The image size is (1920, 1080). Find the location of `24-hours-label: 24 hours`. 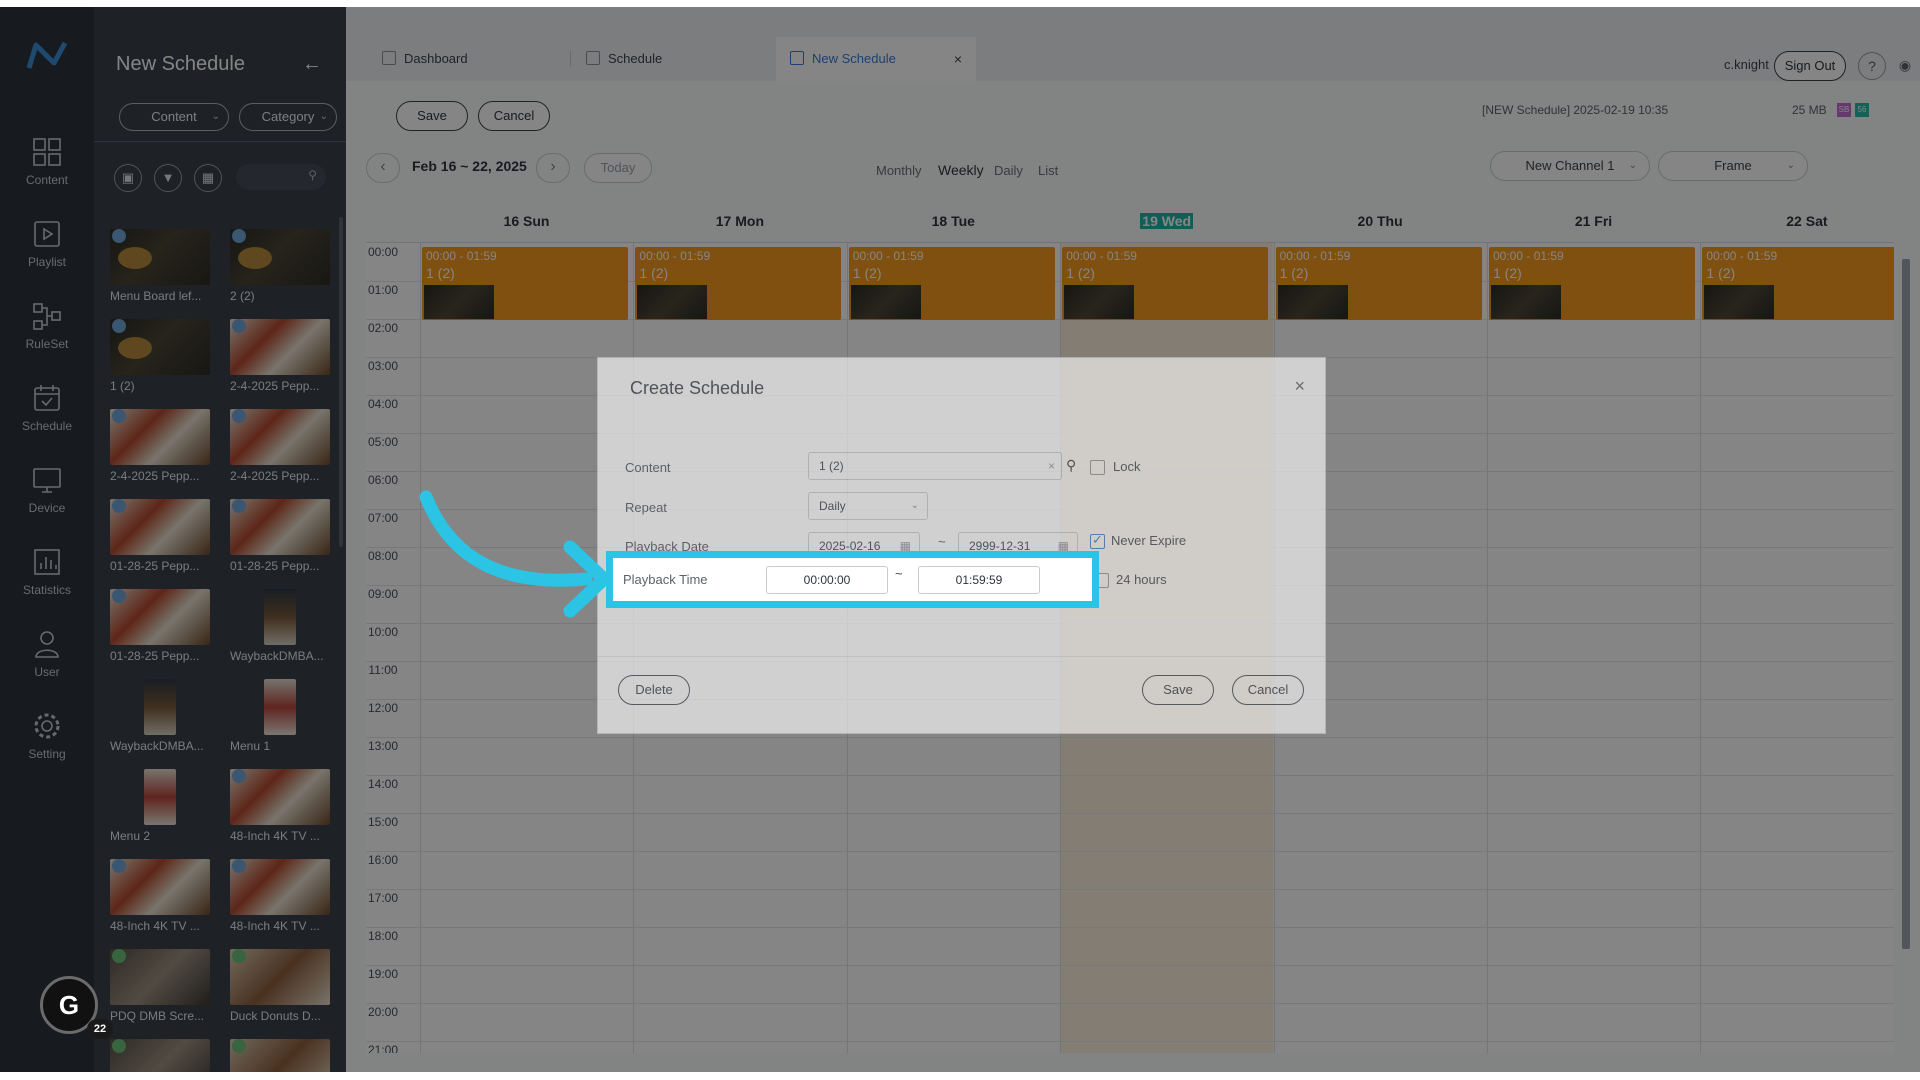

24-hours-label: 24 hours is located at coordinates (1141, 579).